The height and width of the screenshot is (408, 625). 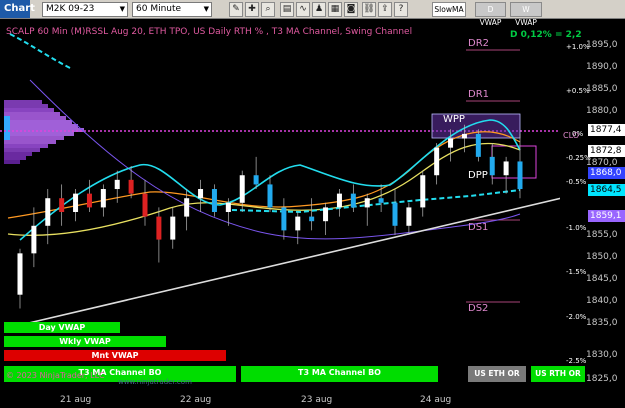 I want to click on price-tick: 1880,0, so click(x=602, y=111).